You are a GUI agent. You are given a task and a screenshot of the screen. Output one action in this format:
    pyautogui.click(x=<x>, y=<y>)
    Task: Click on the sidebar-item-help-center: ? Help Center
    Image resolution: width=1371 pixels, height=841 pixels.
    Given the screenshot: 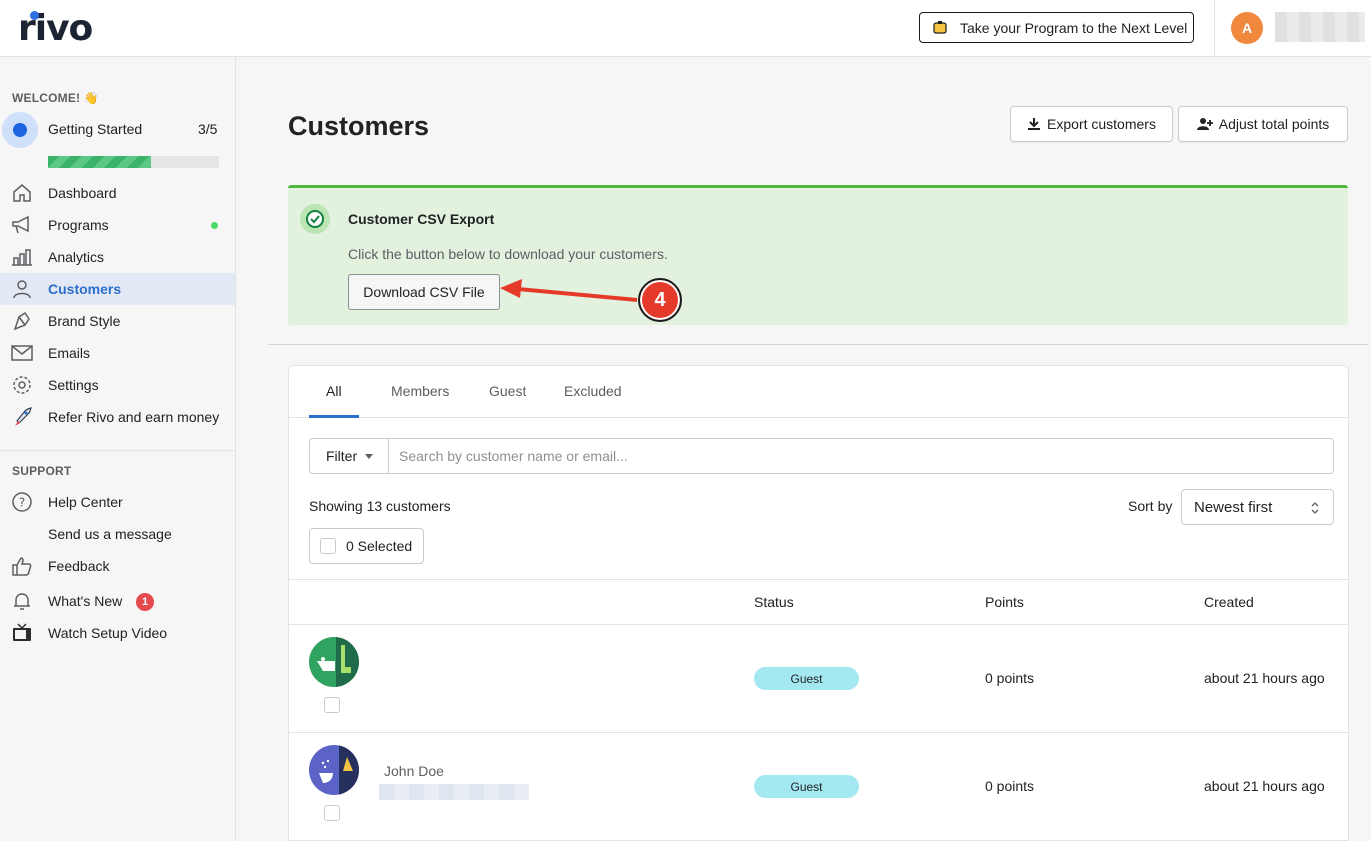 What is the action you would take?
    pyautogui.click(x=117, y=502)
    